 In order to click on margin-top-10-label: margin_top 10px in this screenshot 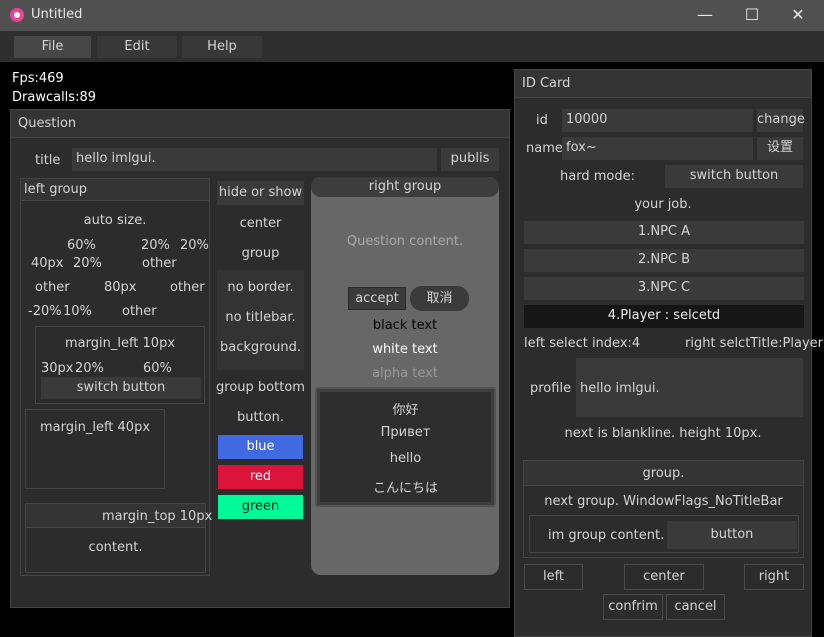, I will do `click(157, 516)`.